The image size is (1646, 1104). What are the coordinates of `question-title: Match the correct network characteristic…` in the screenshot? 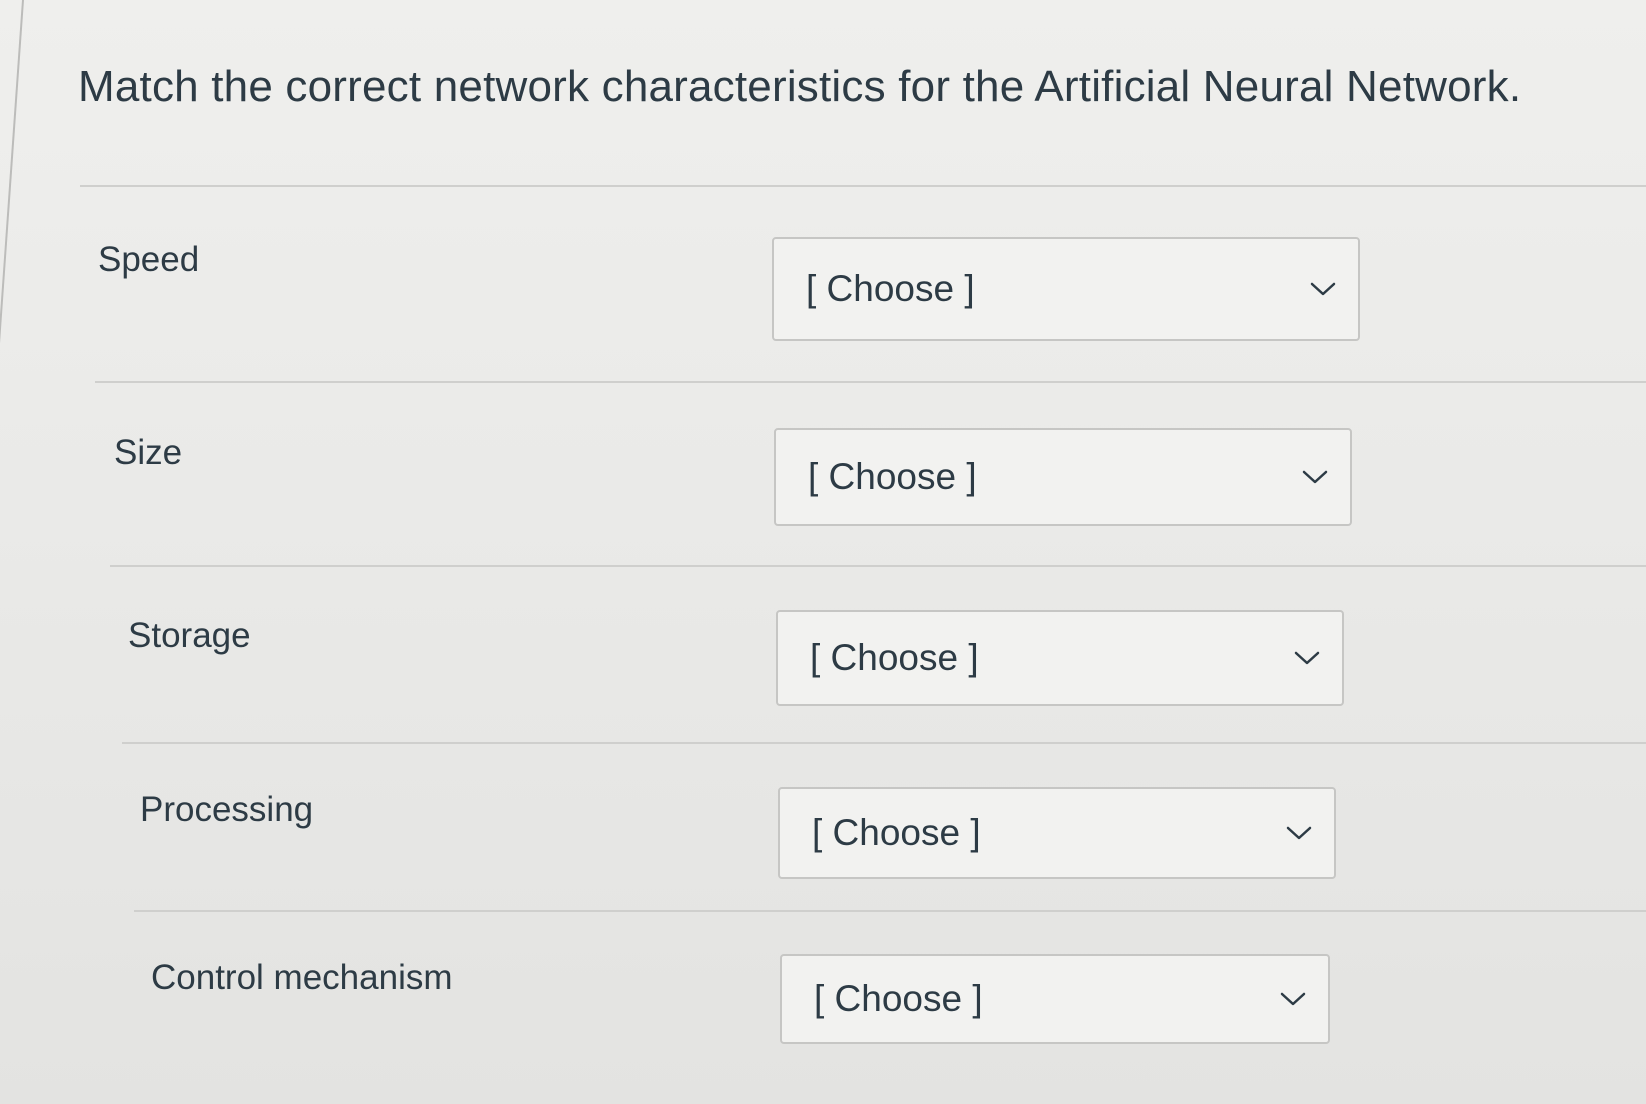 It's located at (800, 86).